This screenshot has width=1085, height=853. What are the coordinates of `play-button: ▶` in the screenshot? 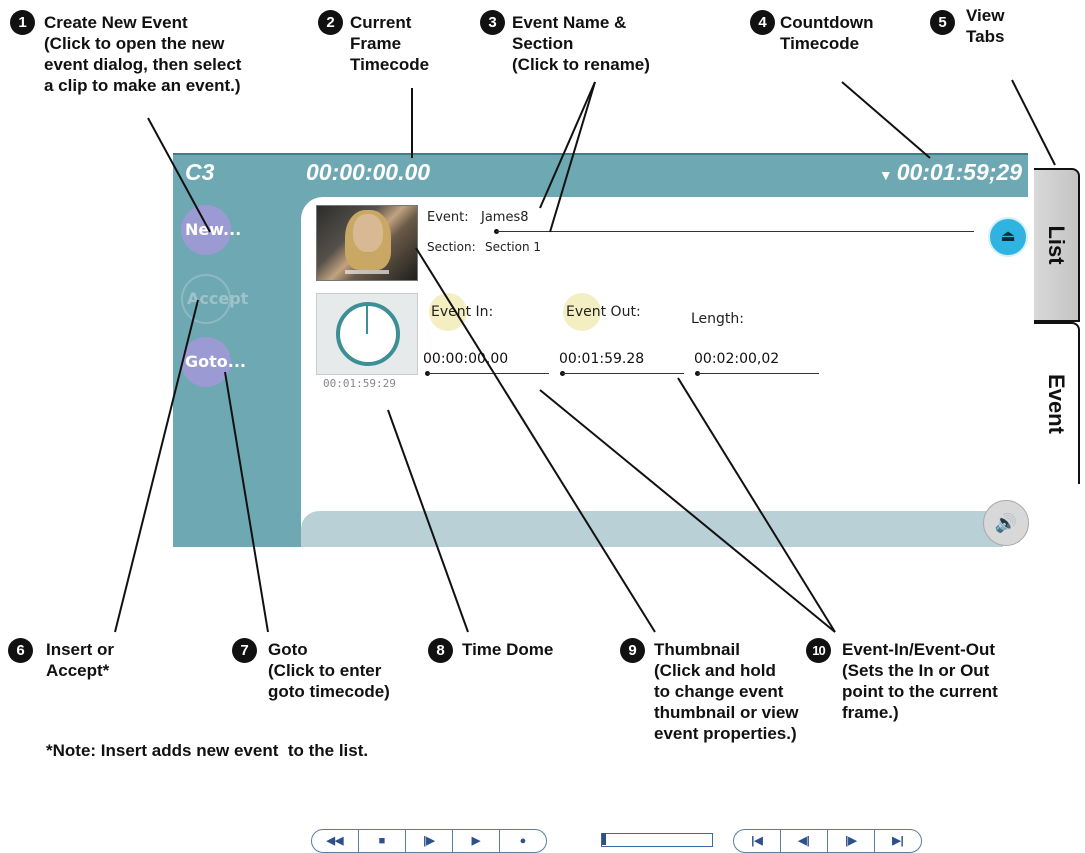 It's located at (476, 841).